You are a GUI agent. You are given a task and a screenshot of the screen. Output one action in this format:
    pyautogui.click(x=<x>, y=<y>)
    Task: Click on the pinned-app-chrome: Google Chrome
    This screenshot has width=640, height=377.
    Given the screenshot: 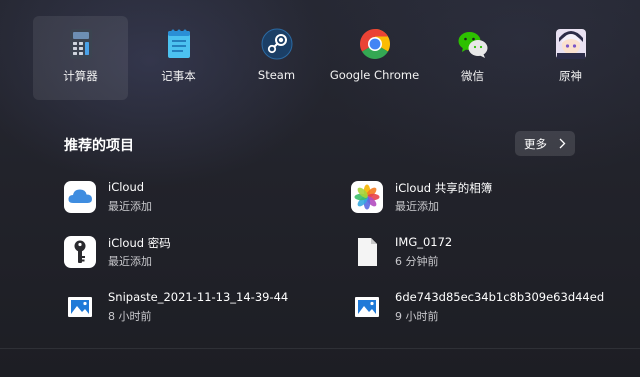 What is the action you would take?
    pyautogui.click(x=374, y=58)
    